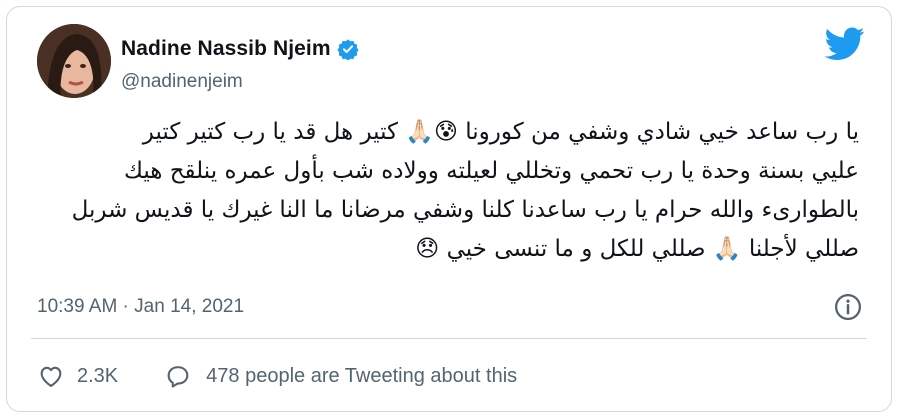 Image resolution: width=900 pixels, height=420 pixels. I want to click on like-count: 2.3K, so click(98, 375).